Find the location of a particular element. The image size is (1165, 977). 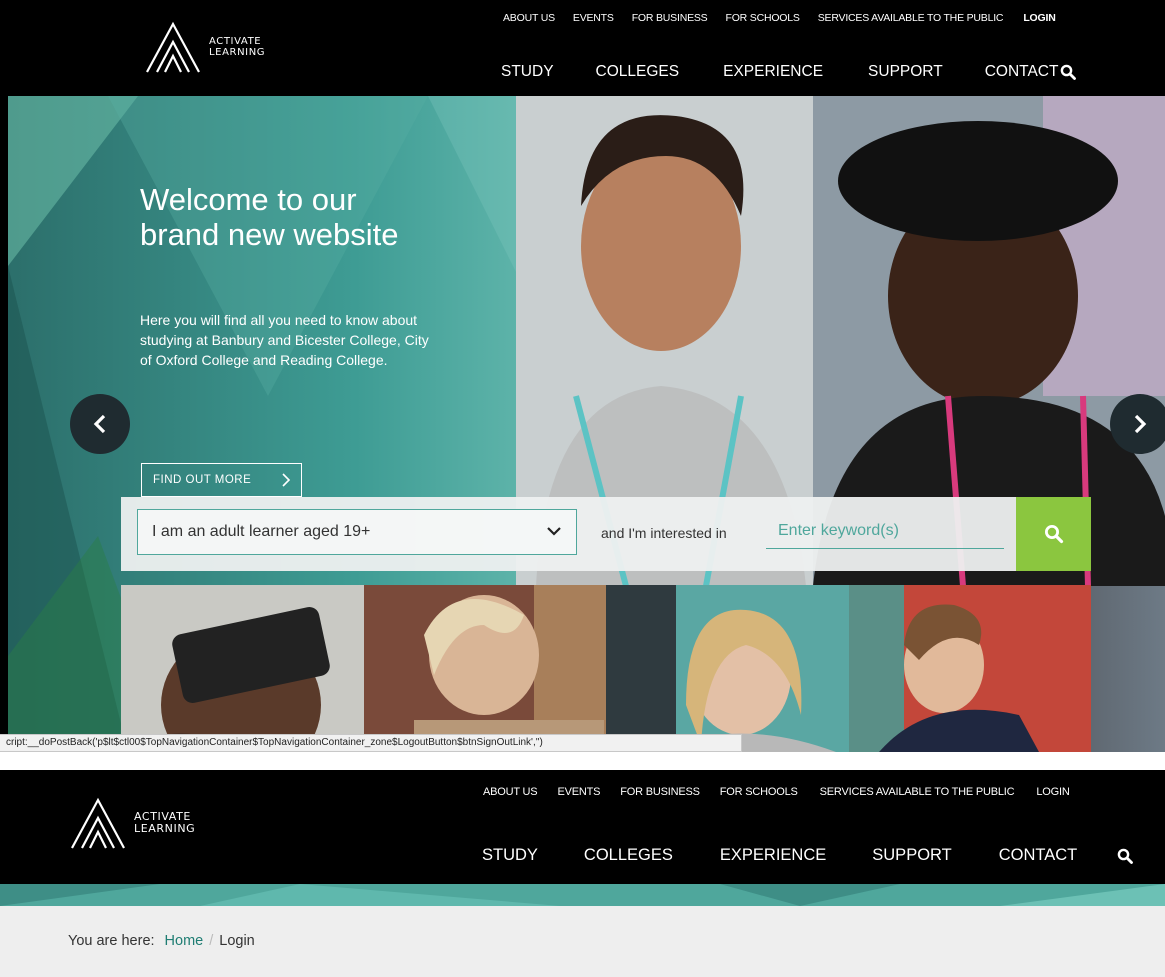

breadcrumb-bar: You are here: Home / Login is located at coordinates (582, 941).